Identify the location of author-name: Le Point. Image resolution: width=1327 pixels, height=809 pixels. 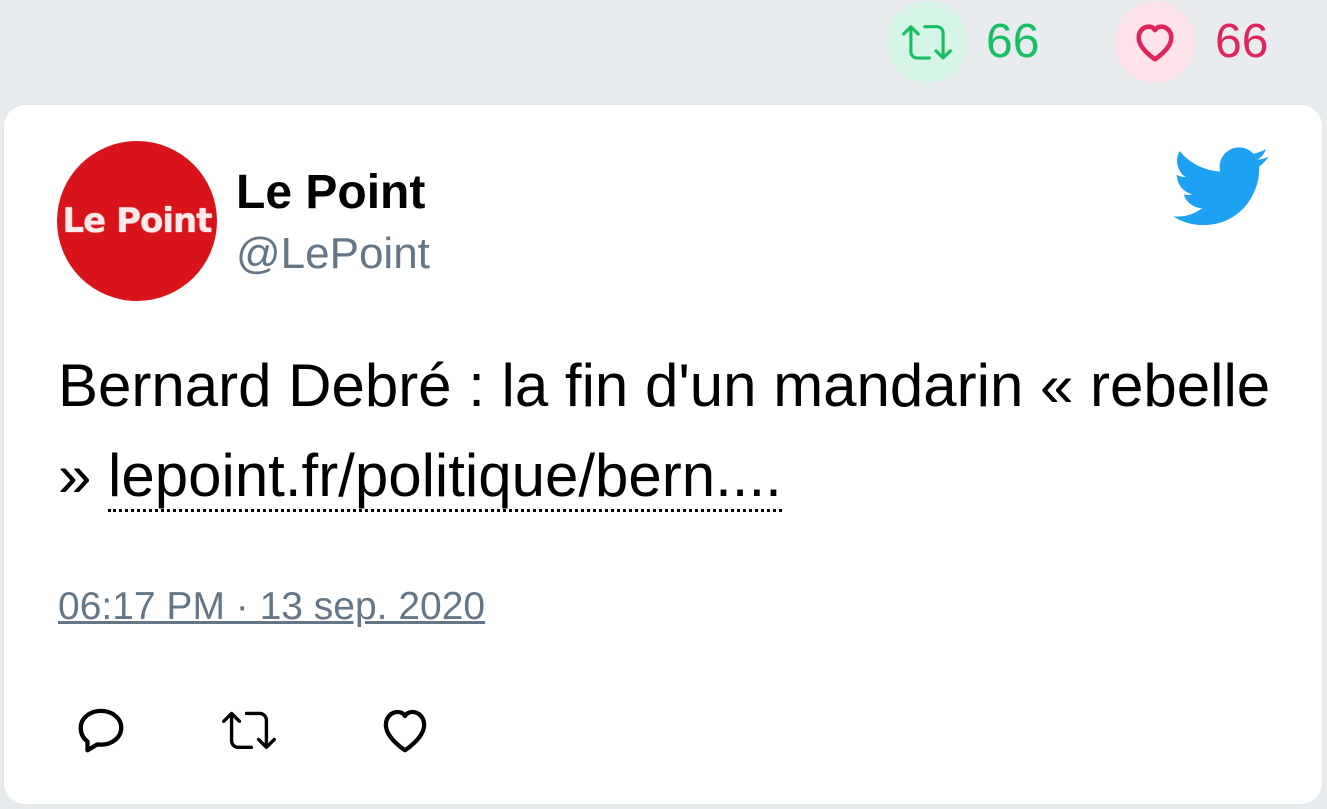
(330, 193).